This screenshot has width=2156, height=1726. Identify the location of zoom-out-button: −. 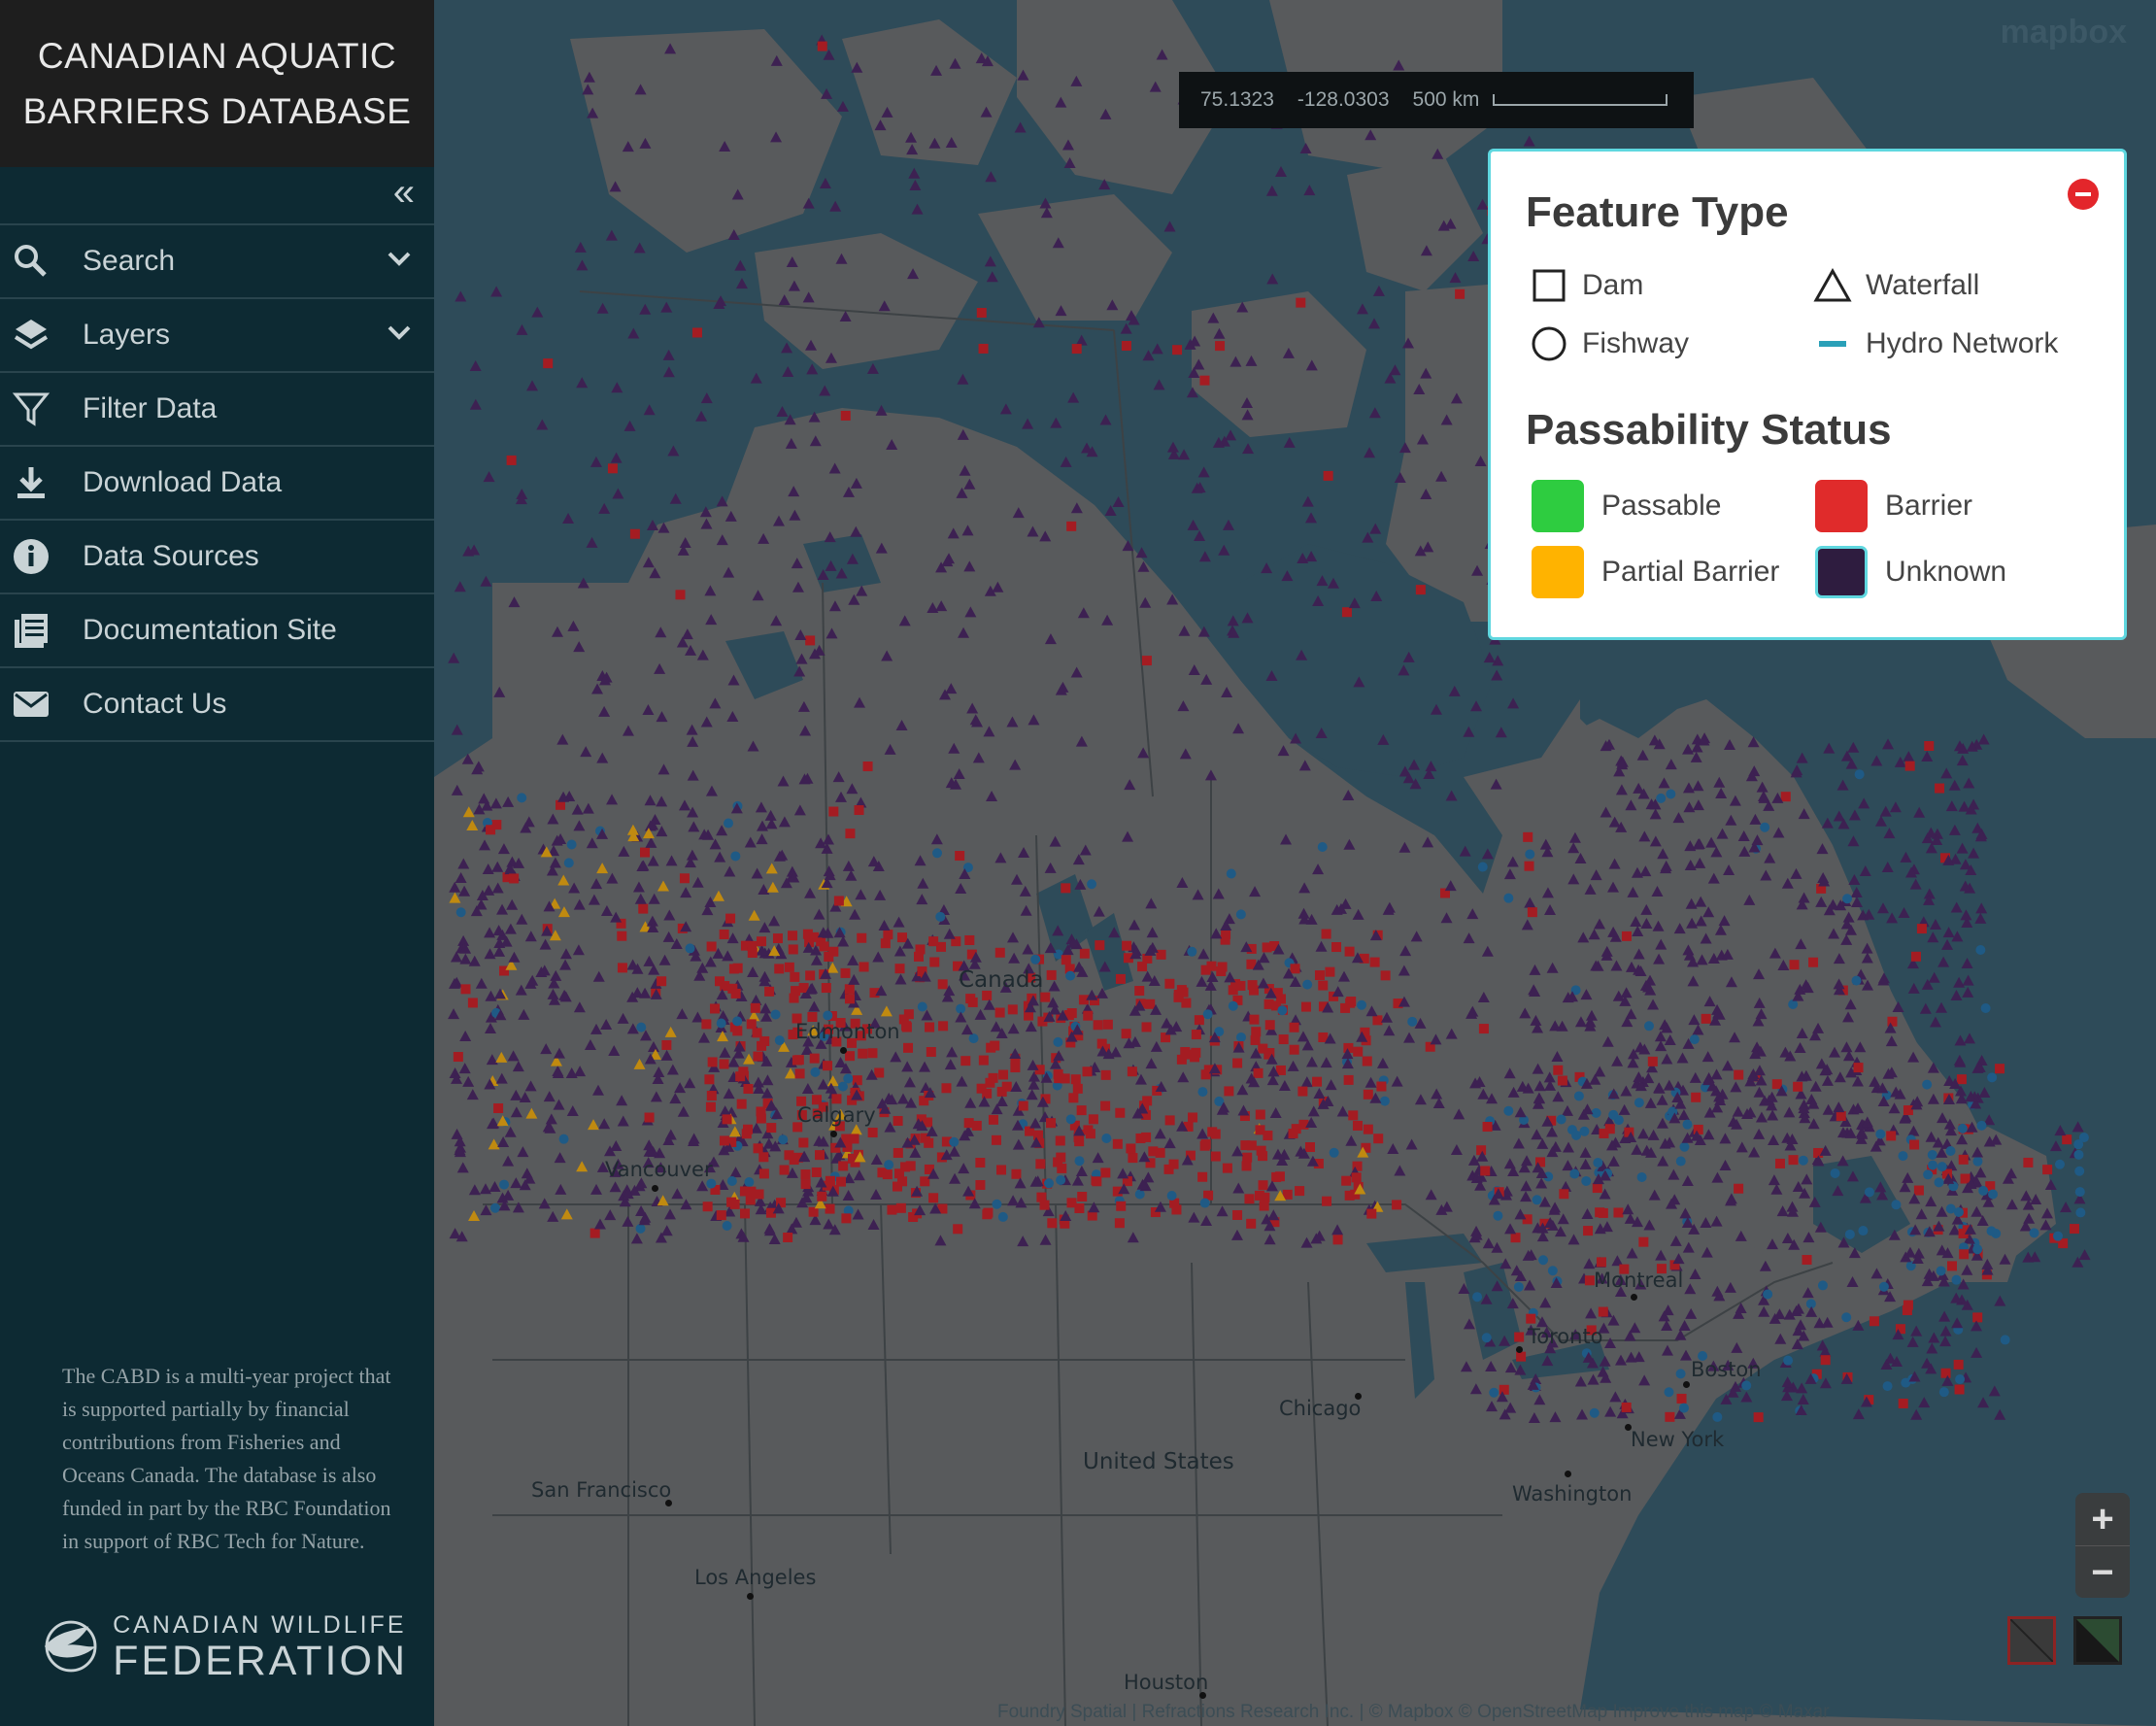
(2102, 1572).